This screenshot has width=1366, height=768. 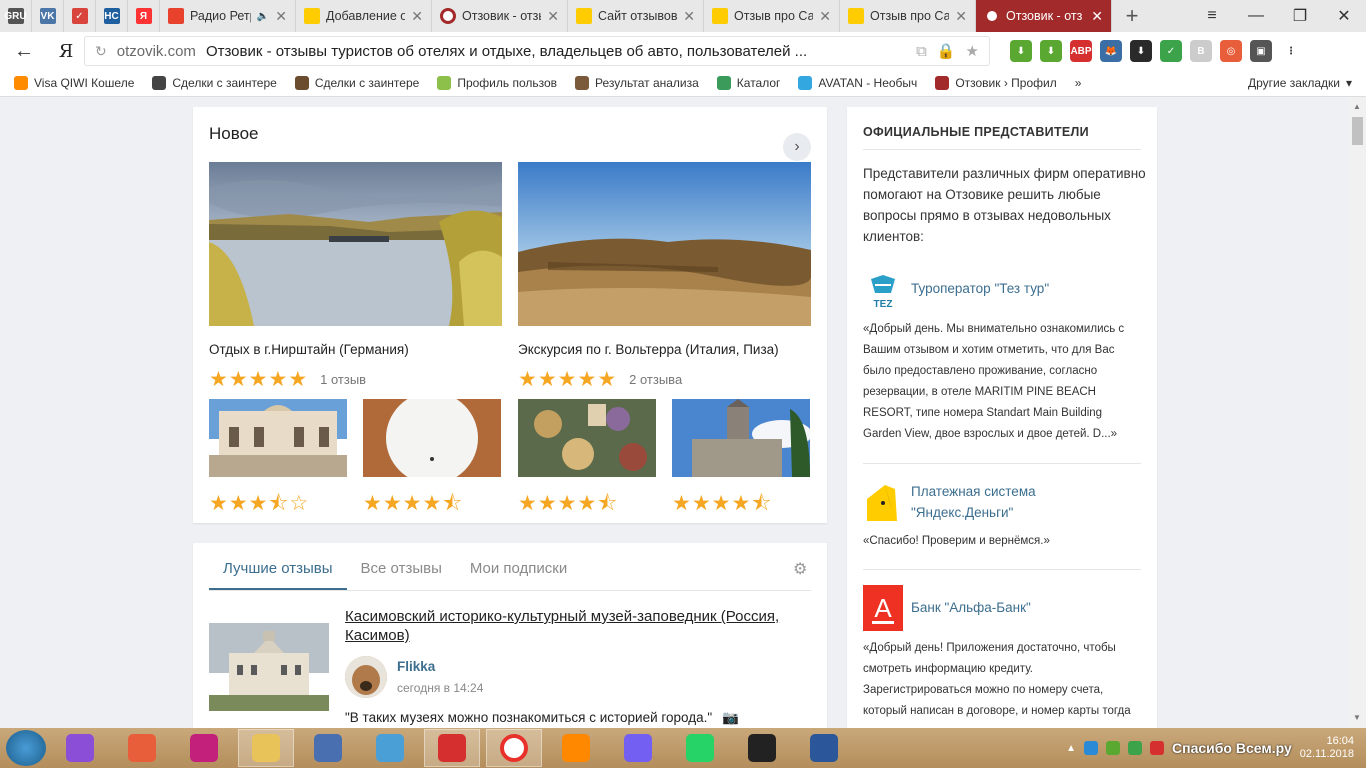 What do you see at coordinates (142, 748) in the screenshot?
I see `picasa-app-button` at bounding box center [142, 748].